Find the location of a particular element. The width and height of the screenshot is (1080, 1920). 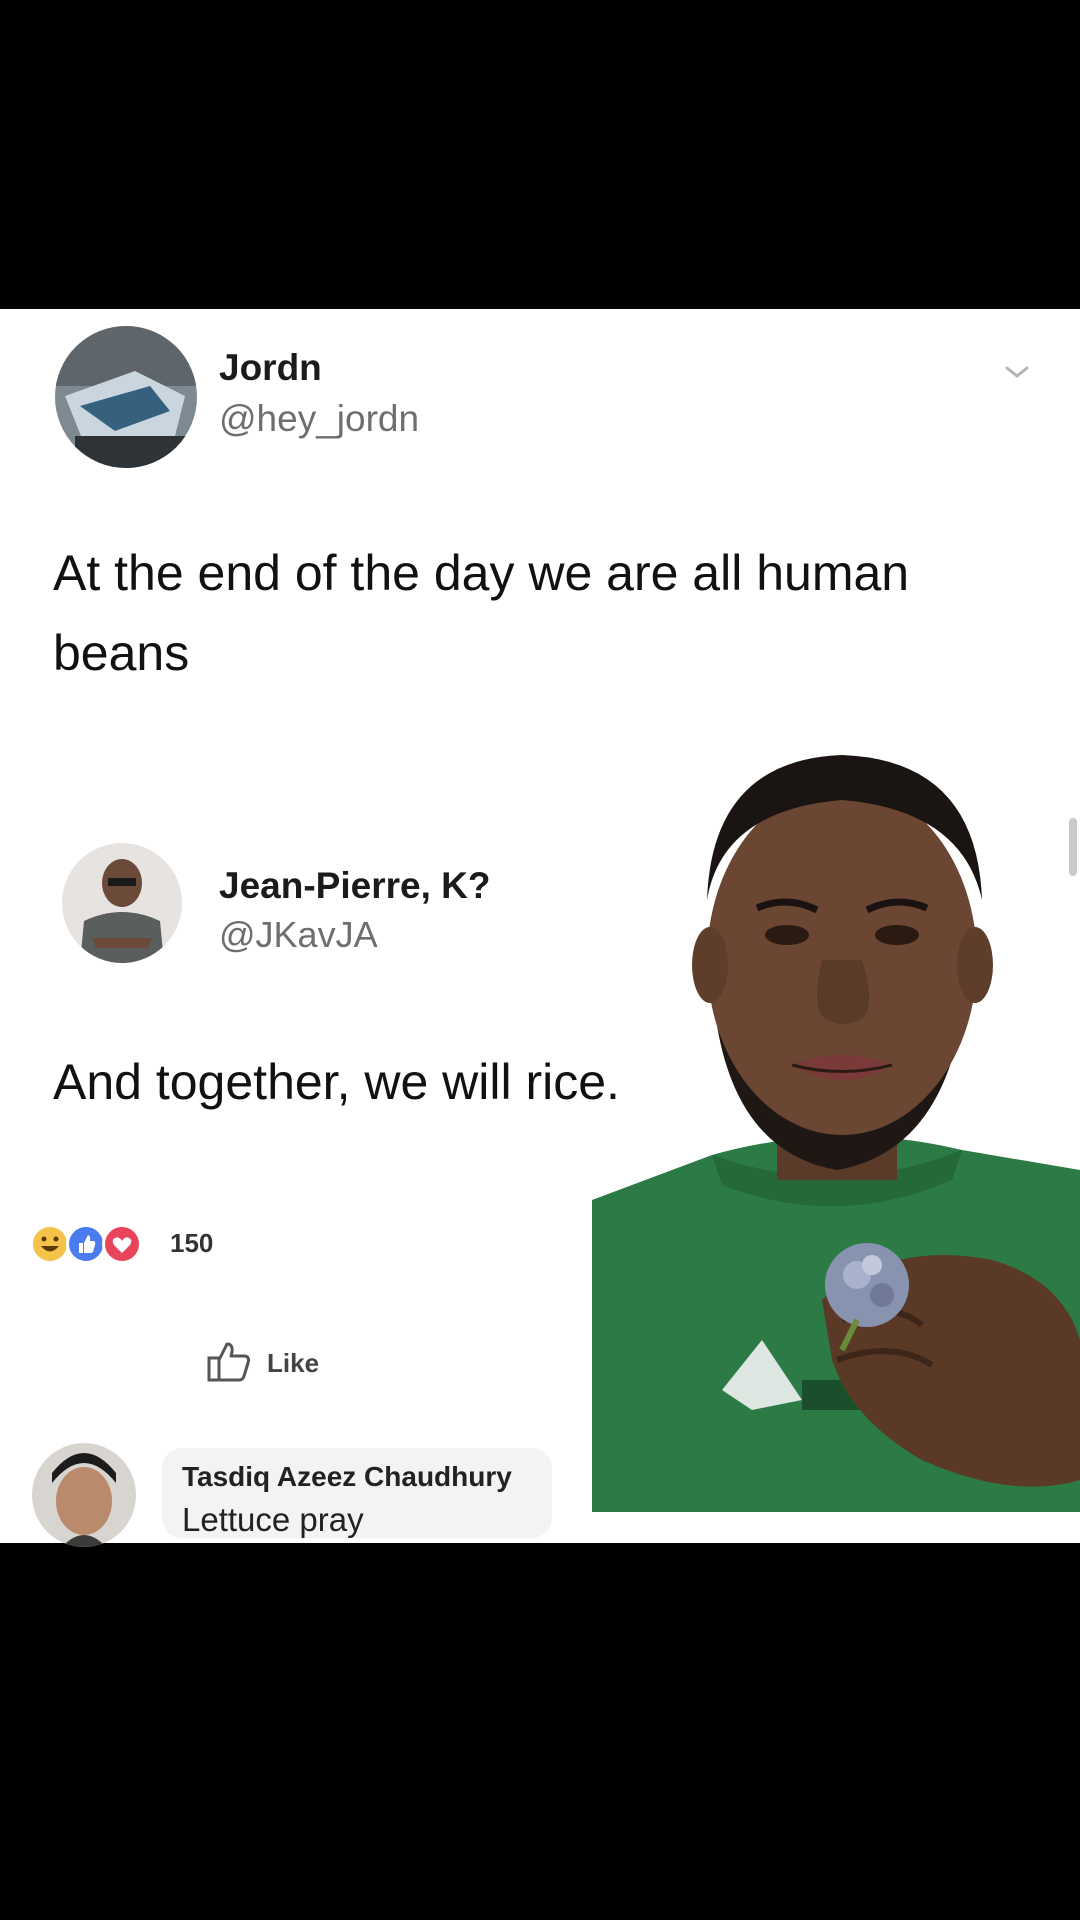

chevron-down-icon is located at coordinates (1017, 372).